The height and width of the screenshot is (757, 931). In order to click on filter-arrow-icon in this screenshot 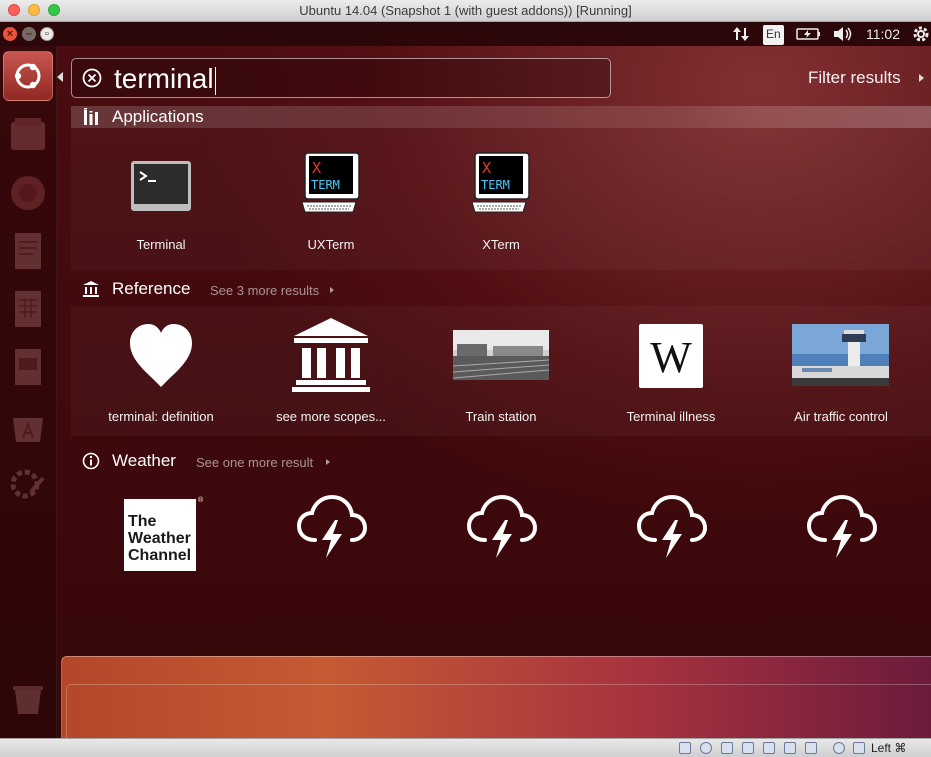, I will do `click(921, 78)`.